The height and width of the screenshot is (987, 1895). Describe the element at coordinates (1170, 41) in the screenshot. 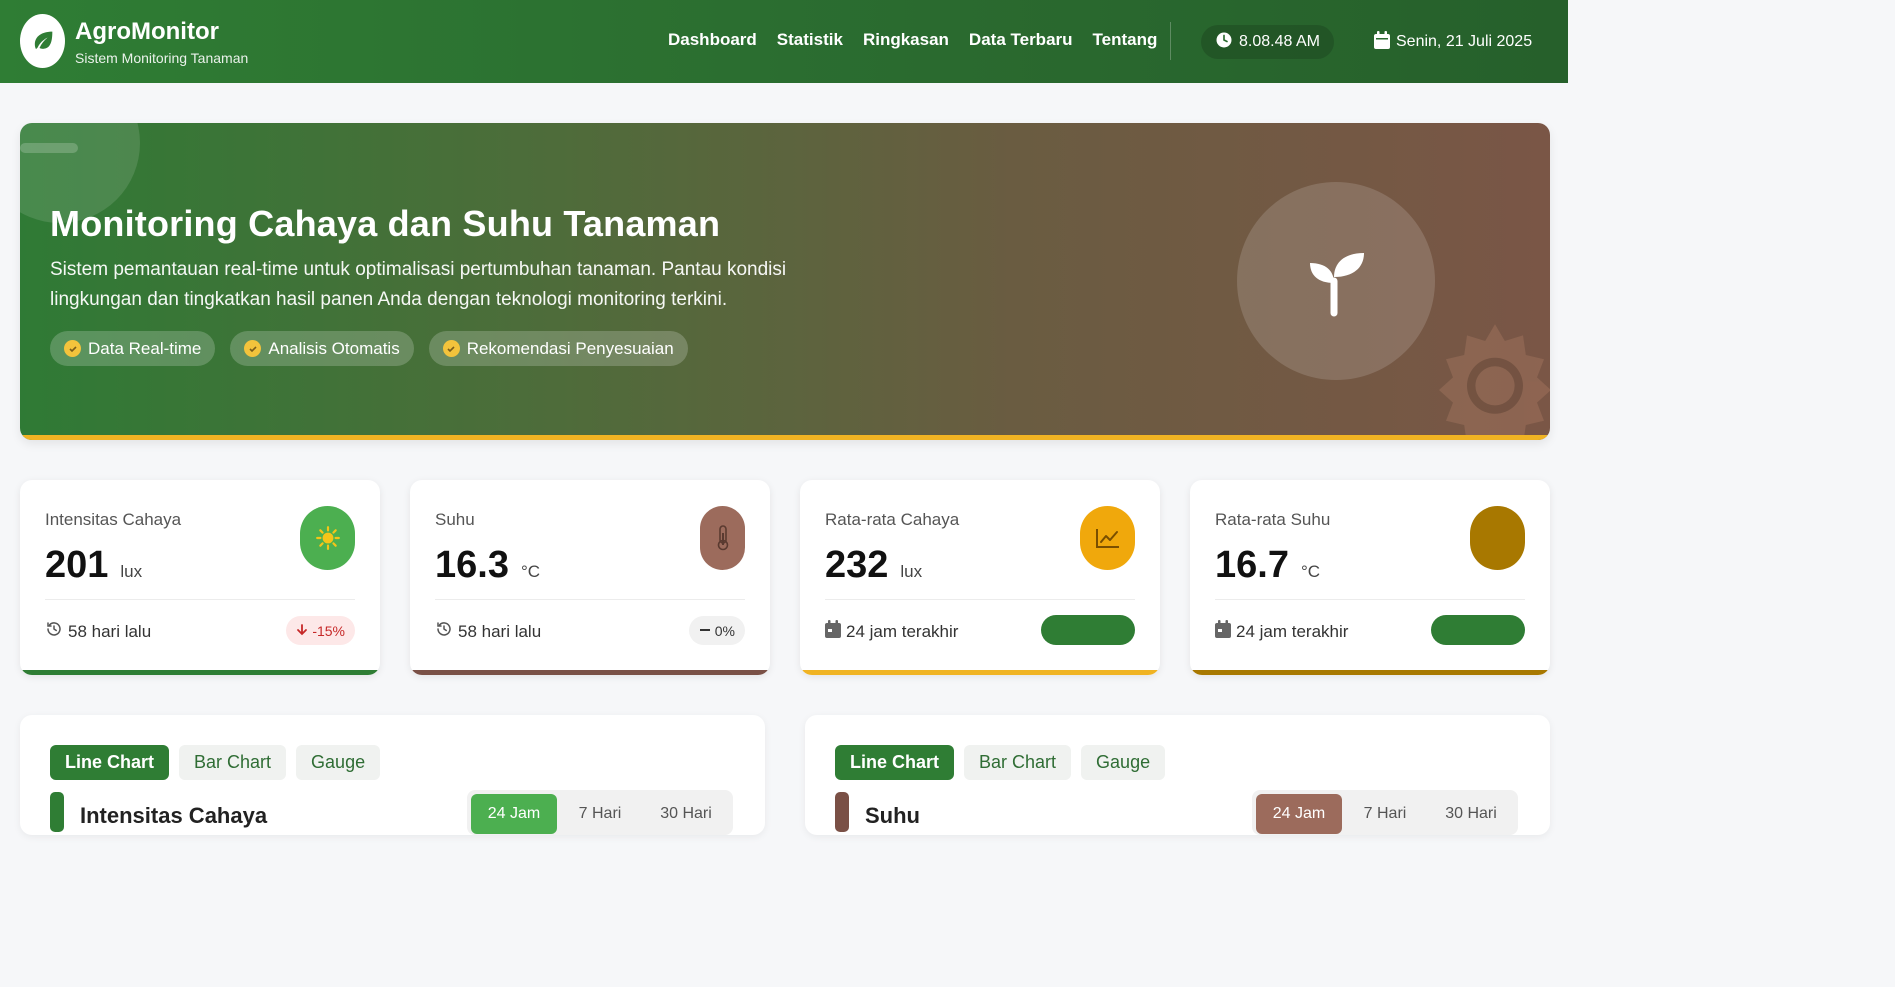

I see `nav-divider` at that location.